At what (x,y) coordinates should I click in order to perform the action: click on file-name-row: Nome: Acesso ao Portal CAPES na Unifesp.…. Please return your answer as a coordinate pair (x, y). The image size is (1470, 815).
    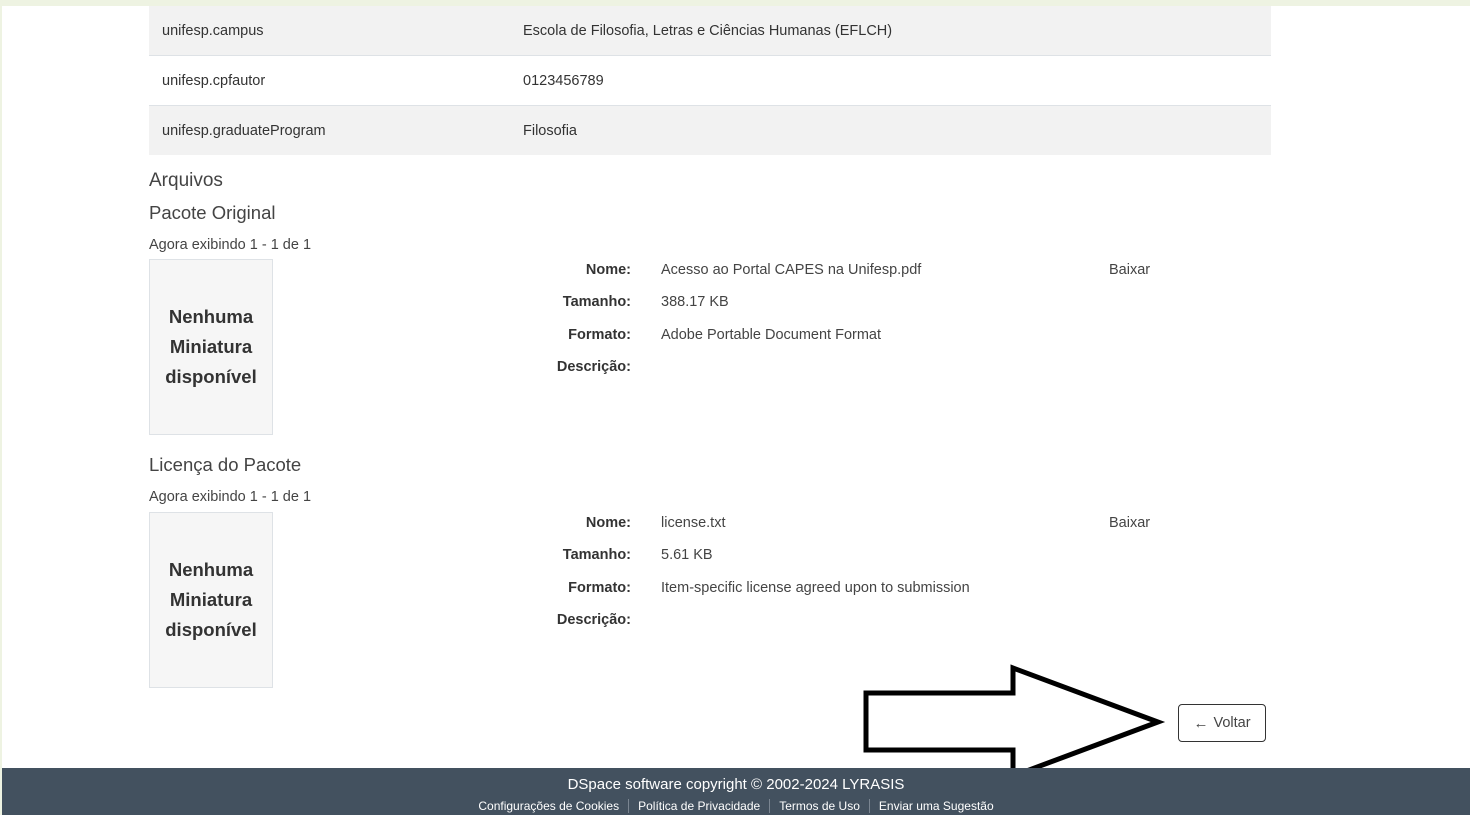
    Looking at the image, I should click on (868, 270).